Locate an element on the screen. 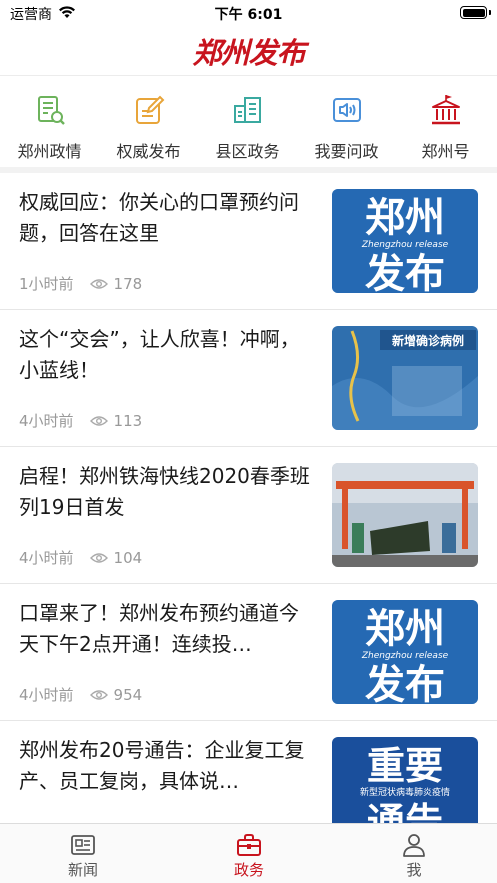 The height and width of the screenshot is (883, 497). tab-government: 政务 is located at coordinates (249, 853).